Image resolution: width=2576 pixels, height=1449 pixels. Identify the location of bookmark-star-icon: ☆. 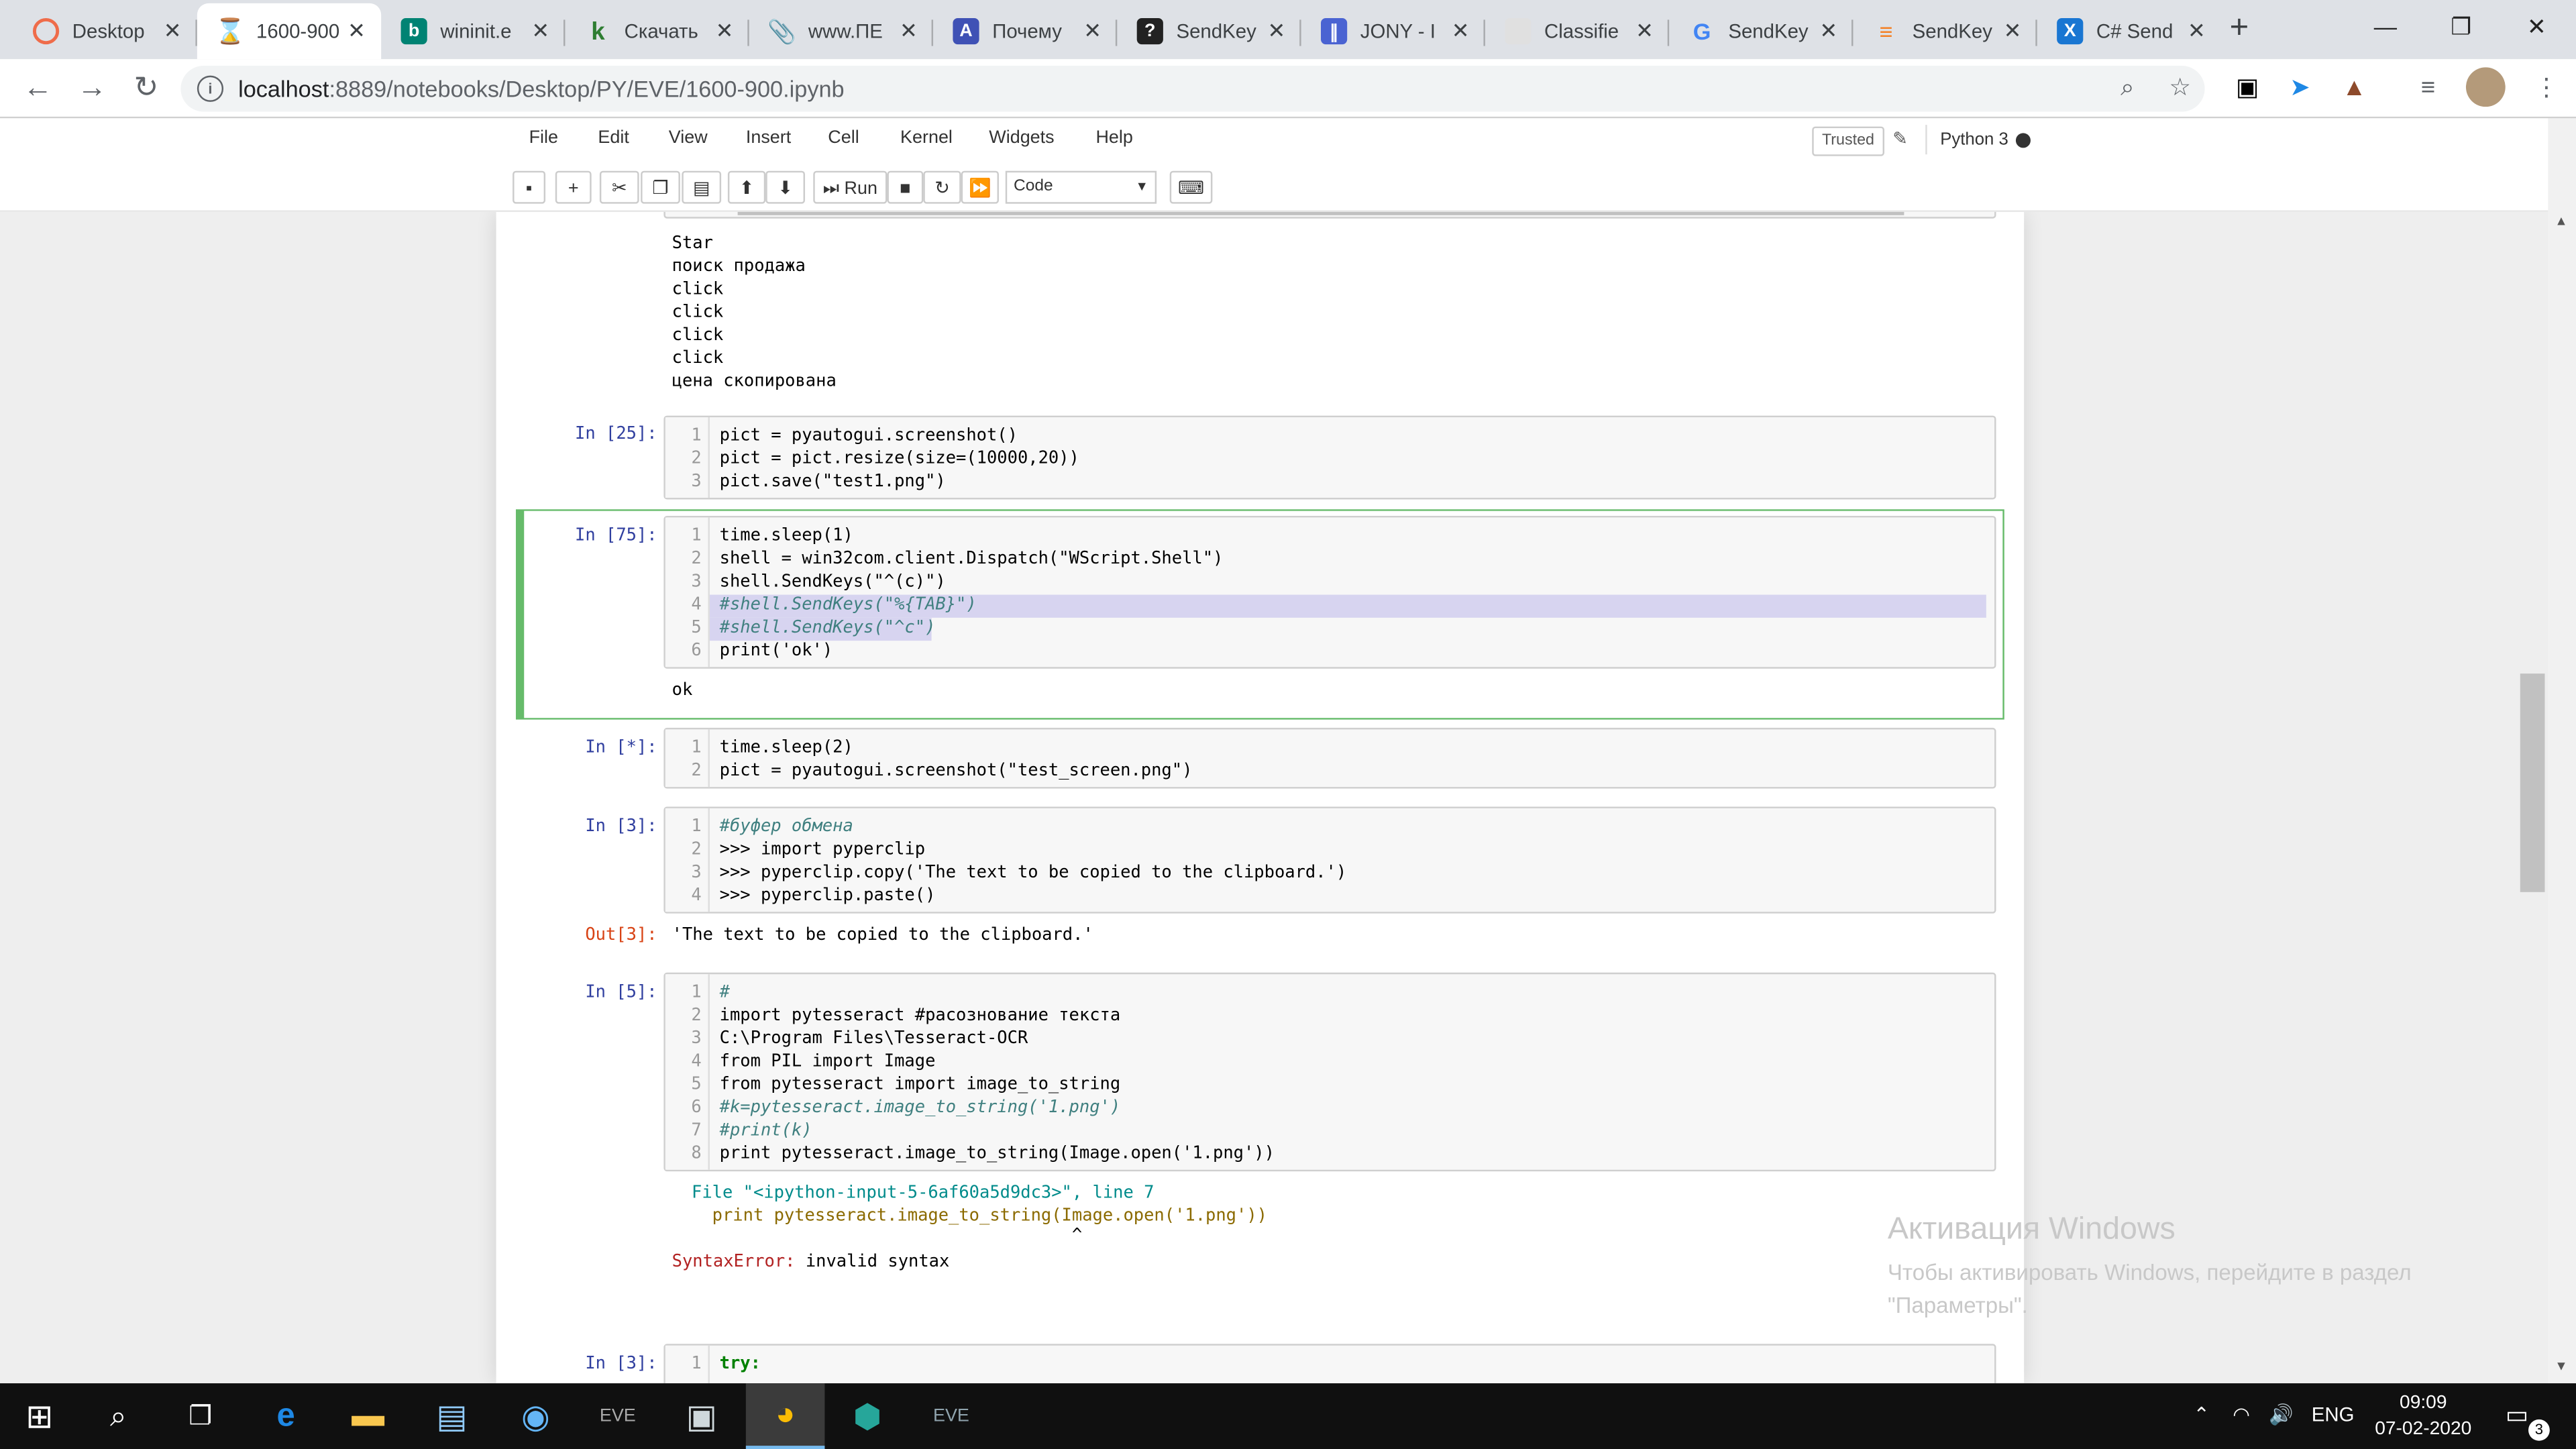
(2179, 88).